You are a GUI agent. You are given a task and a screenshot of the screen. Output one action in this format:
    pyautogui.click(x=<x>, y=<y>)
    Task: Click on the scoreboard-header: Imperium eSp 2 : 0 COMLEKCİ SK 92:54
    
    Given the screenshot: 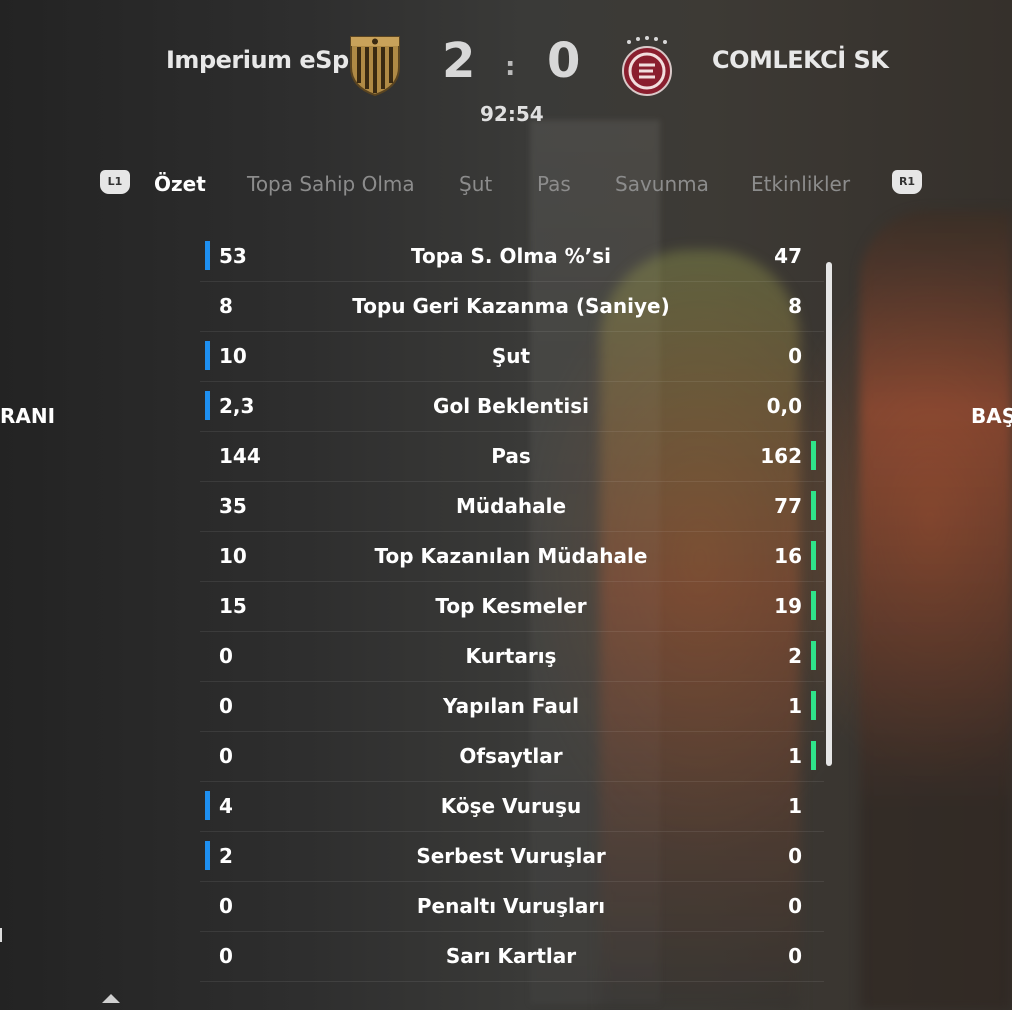 What is the action you would take?
    pyautogui.click(x=506, y=70)
    